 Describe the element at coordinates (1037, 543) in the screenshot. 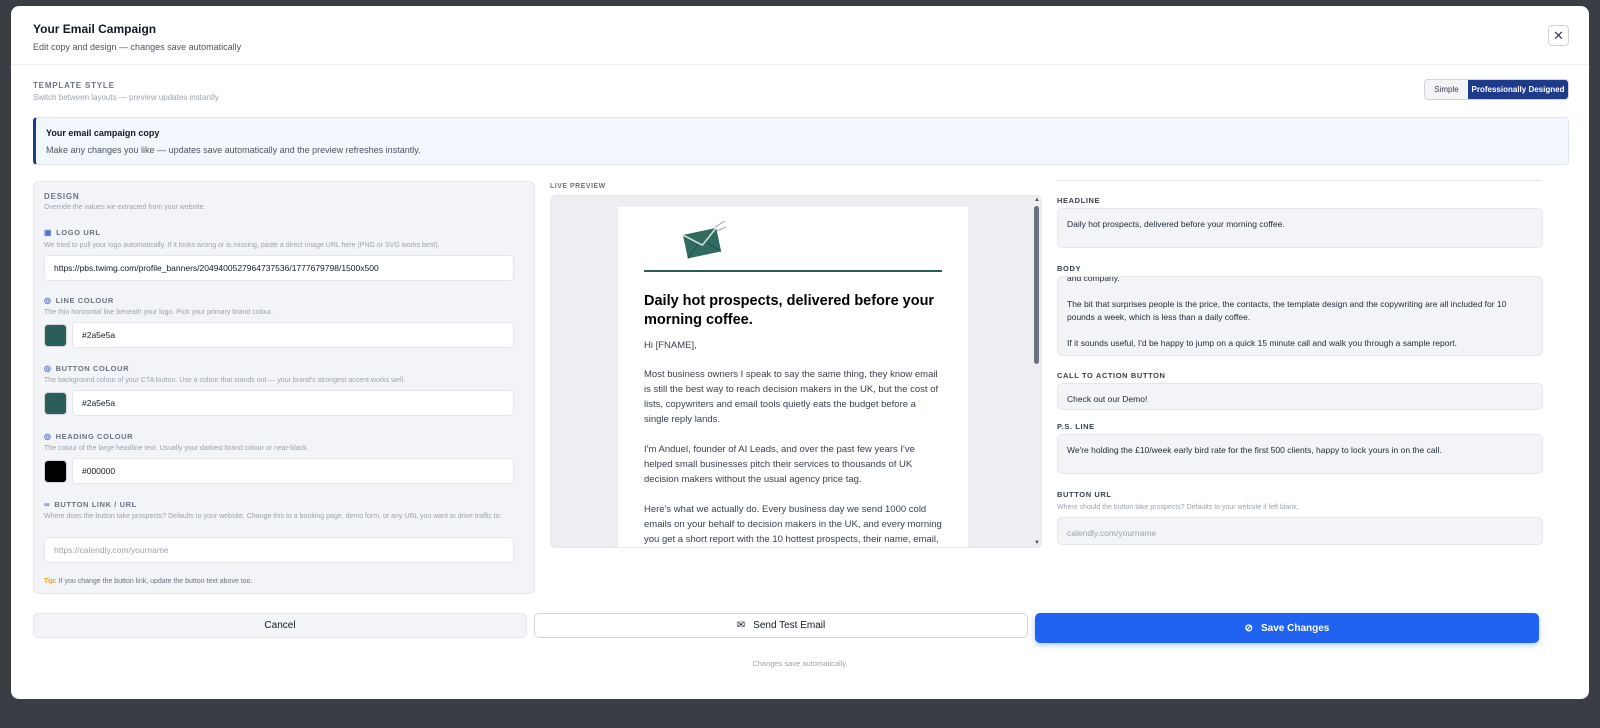

I see `scroll-down-icon: ▼` at that location.